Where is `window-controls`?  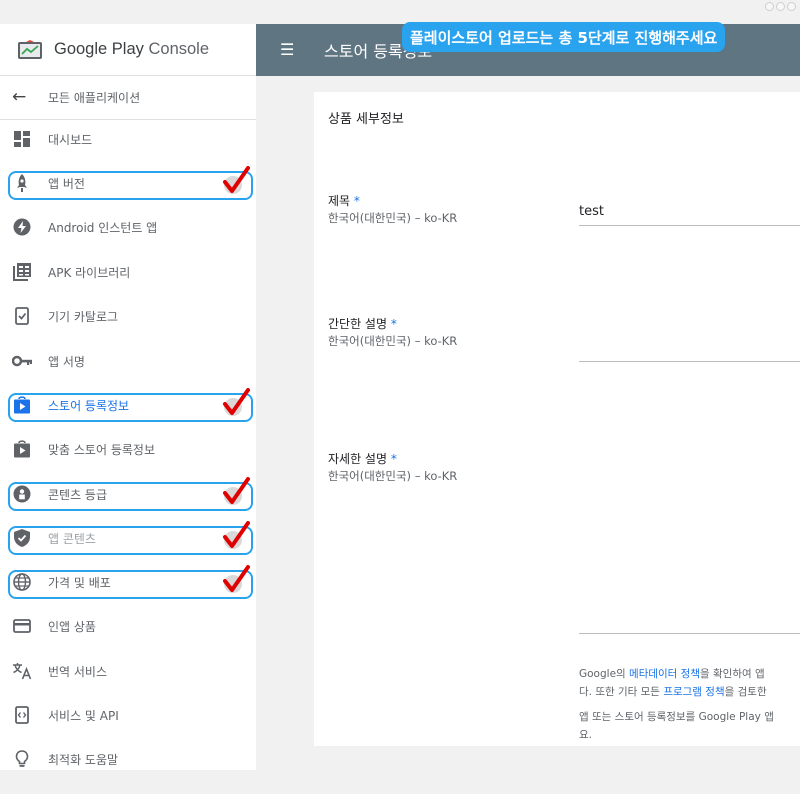
window-controls is located at coordinates (780, 6).